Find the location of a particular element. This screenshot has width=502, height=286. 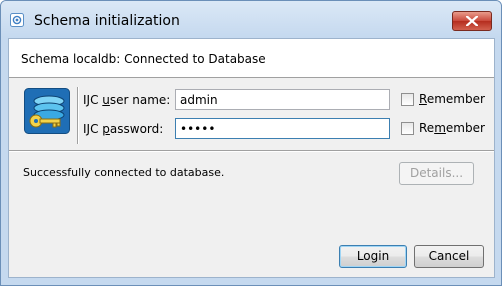

connection-header: Schema localdb: Connected to Database is located at coordinates (143, 59).